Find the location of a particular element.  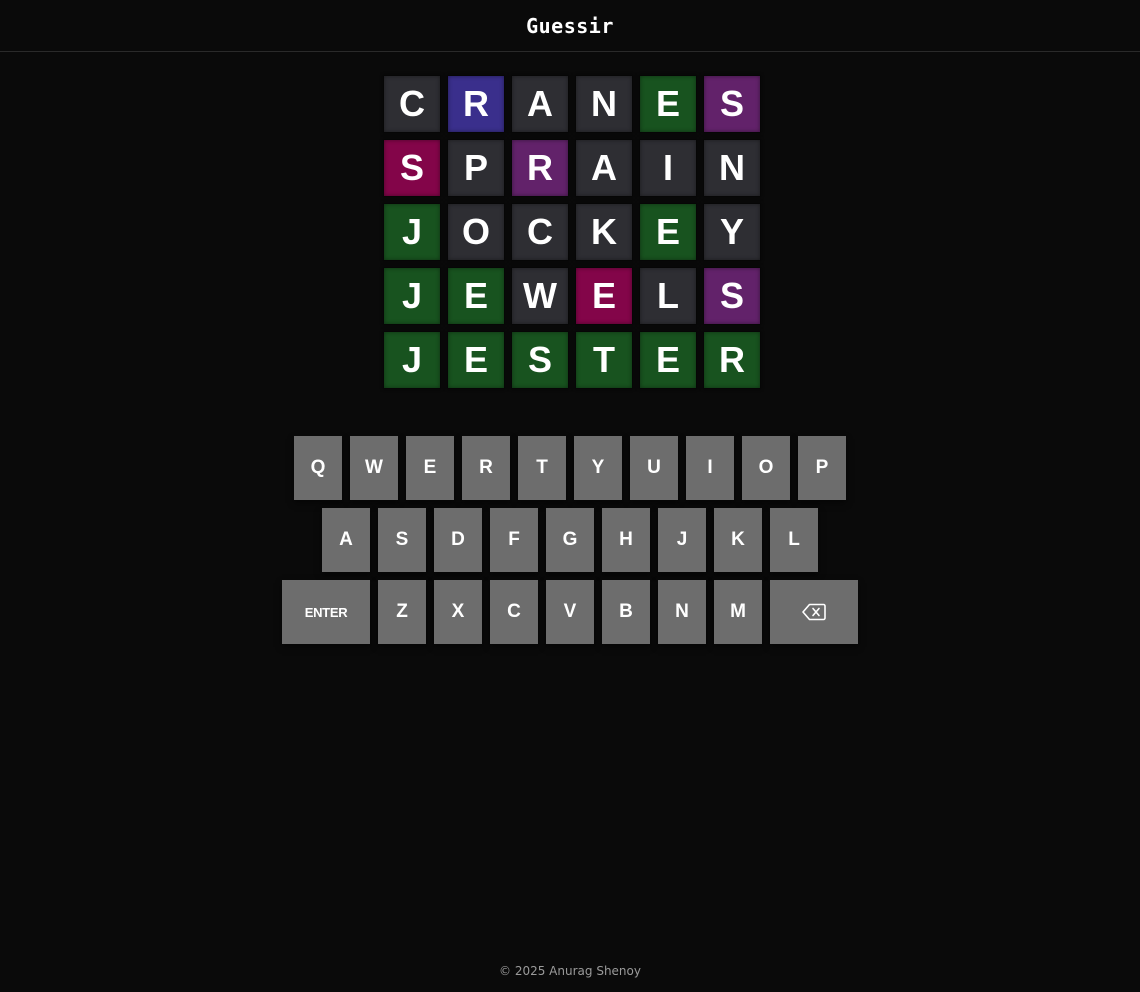

tile-magenta: E is located at coordinates (604, 296).